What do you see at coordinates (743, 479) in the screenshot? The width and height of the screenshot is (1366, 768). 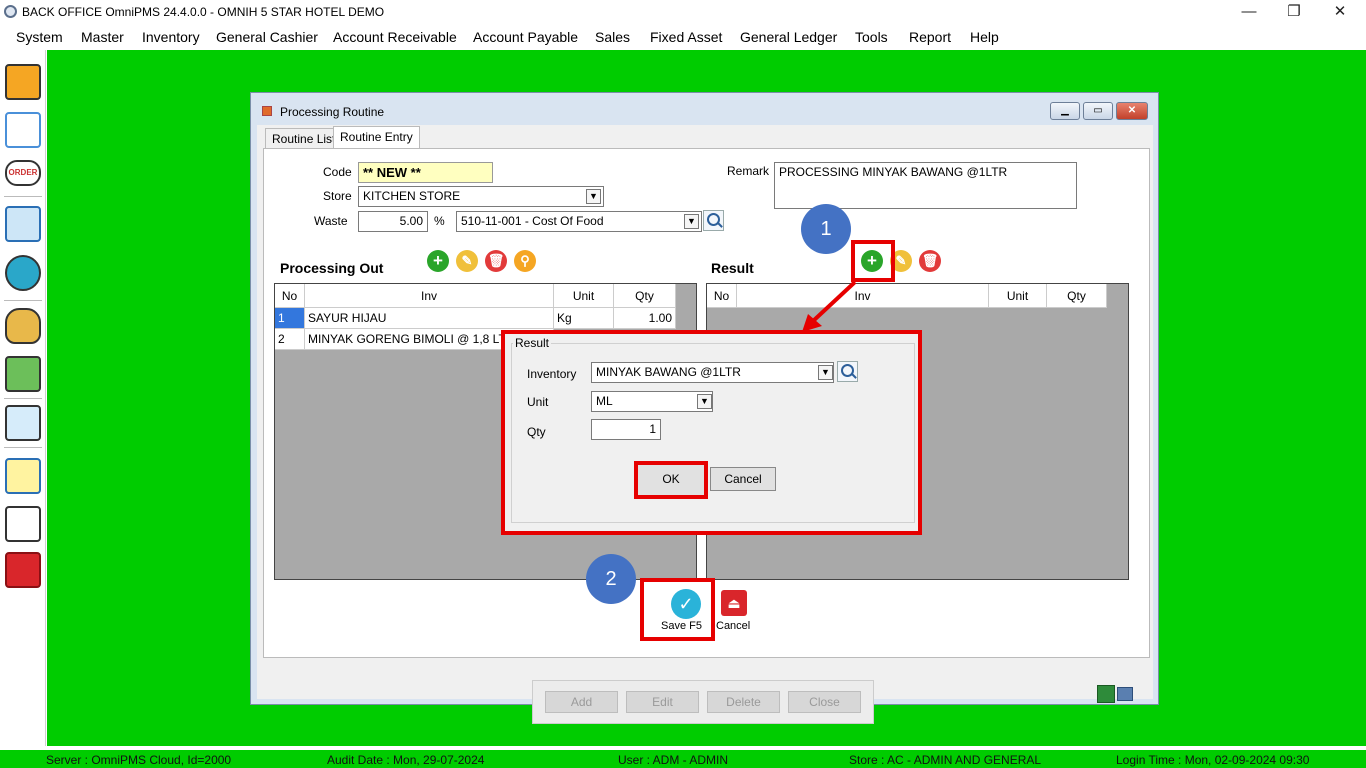 I see `dialog-cancel-button: Cancel` at bounding box center [743, 479].